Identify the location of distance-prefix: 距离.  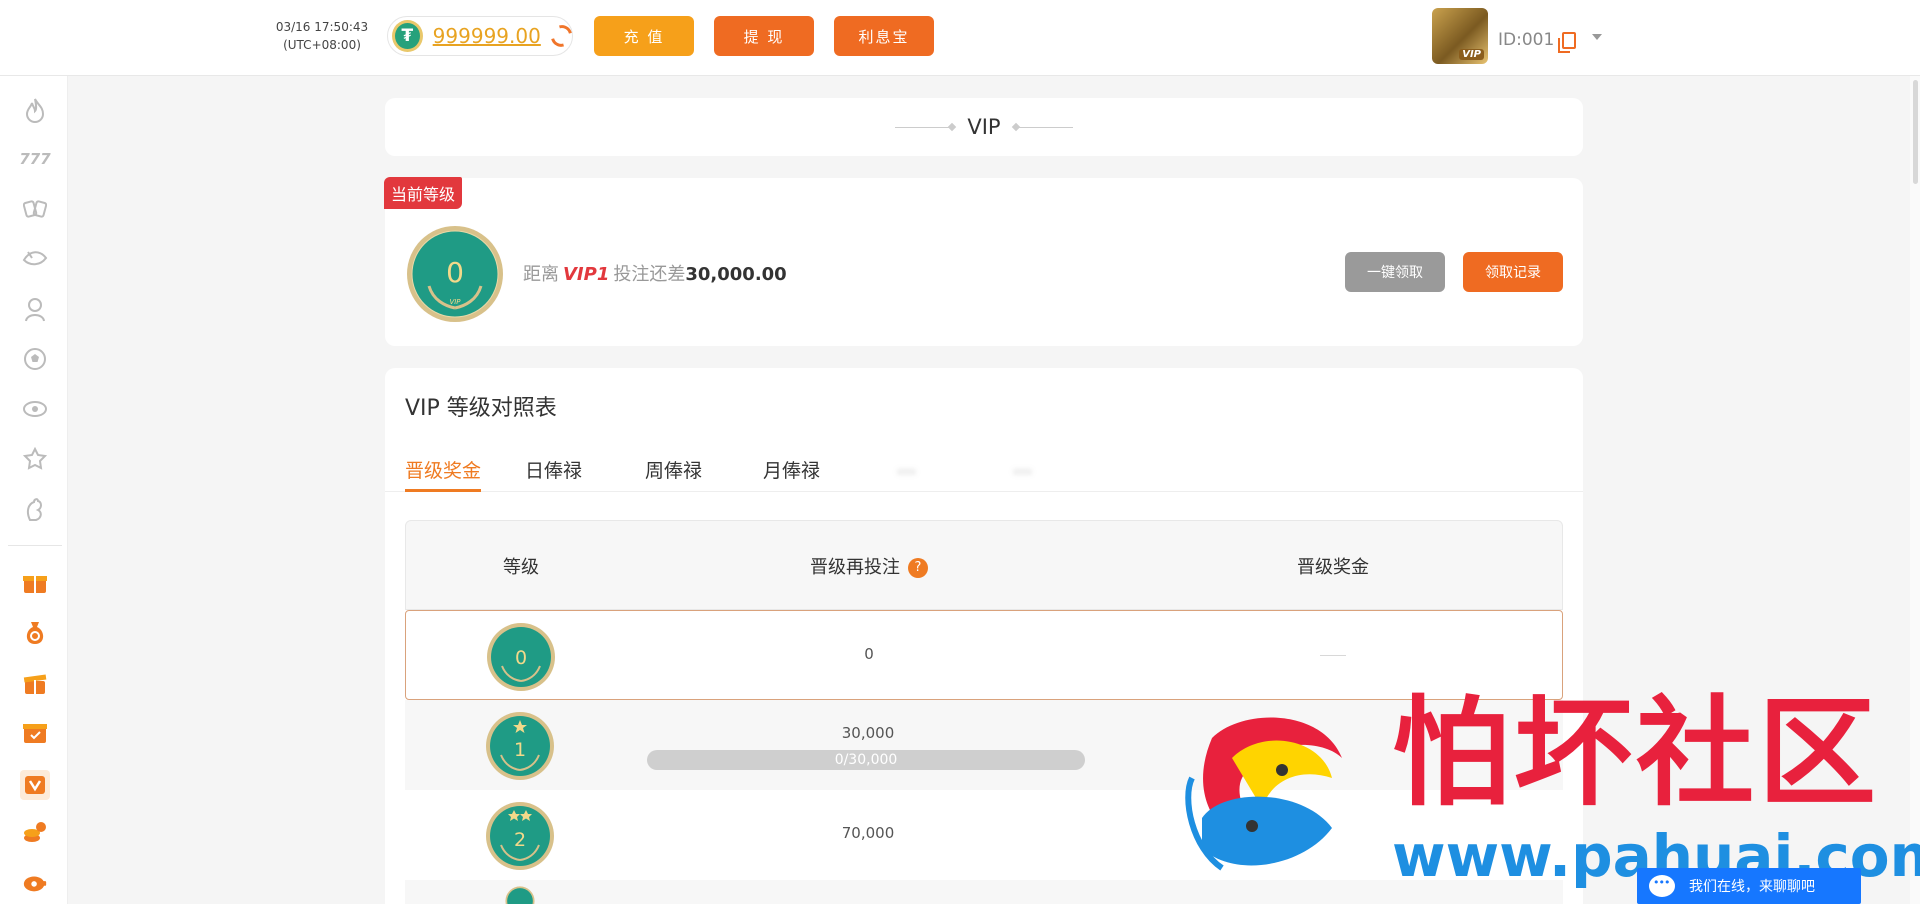
(541, 274).